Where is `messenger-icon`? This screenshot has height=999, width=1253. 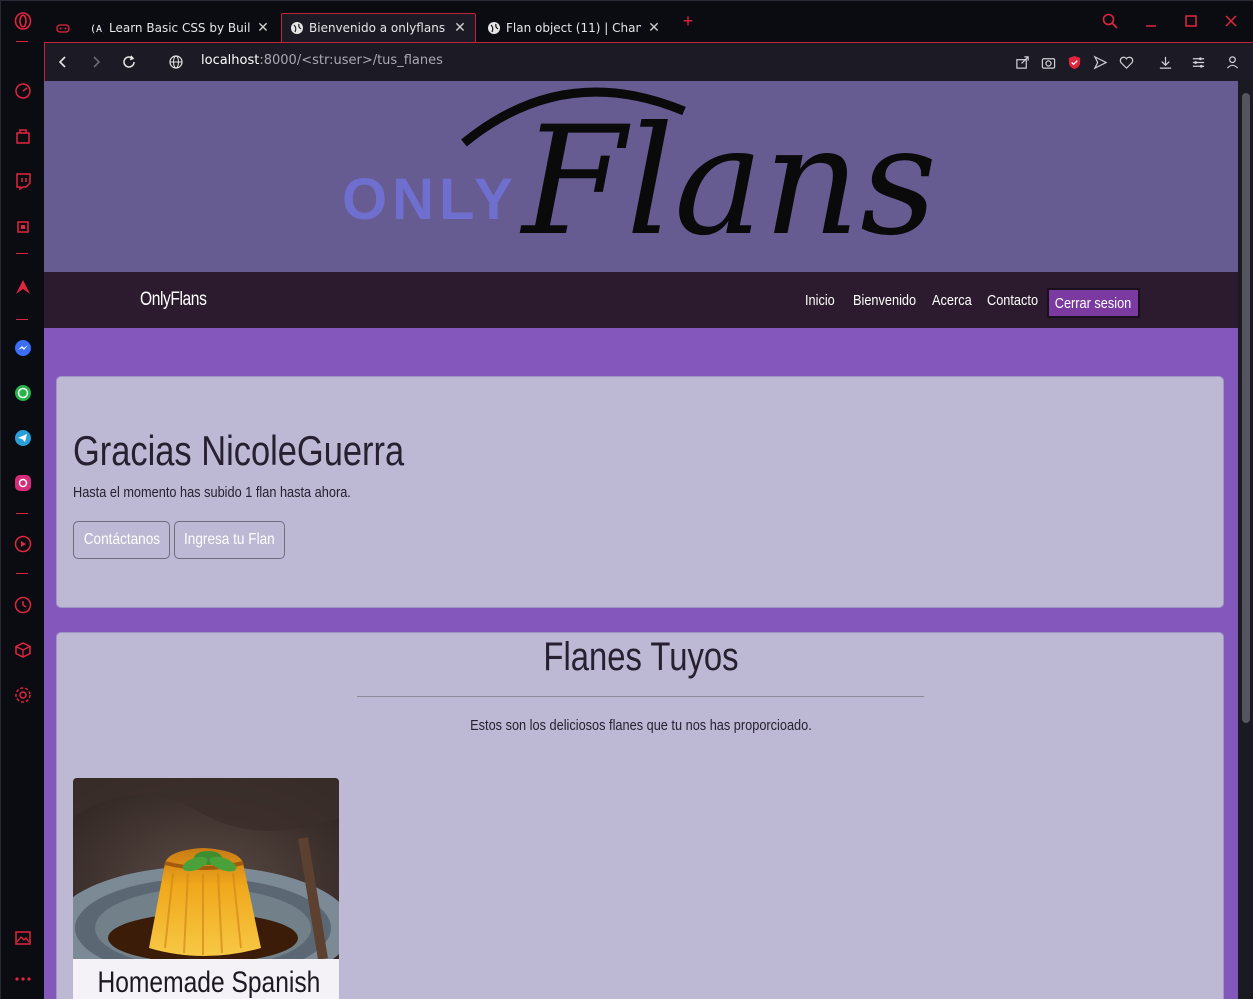
messenger-icon is located at coordinates (23, 348).